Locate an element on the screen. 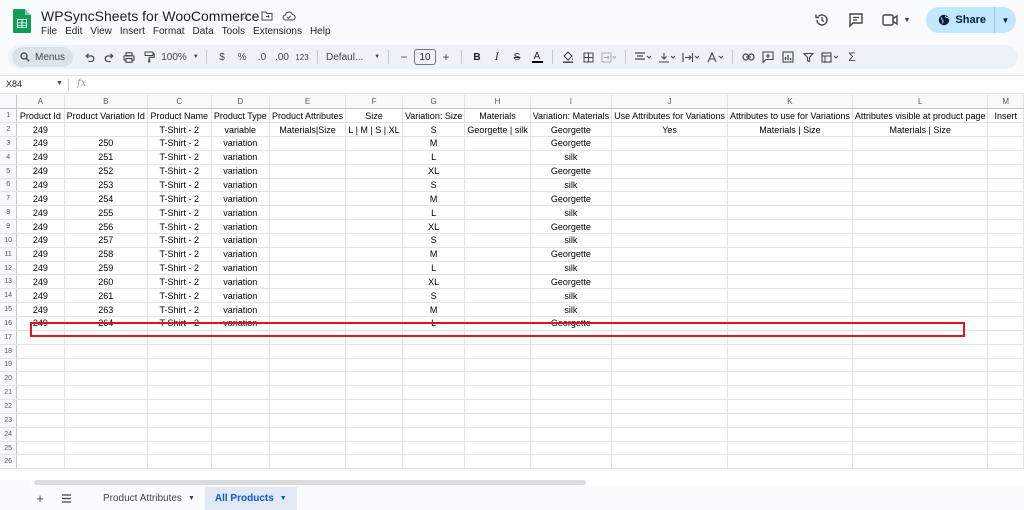 The image size is (1024, 510). cell-l26 is located at coordinates (920, 462).